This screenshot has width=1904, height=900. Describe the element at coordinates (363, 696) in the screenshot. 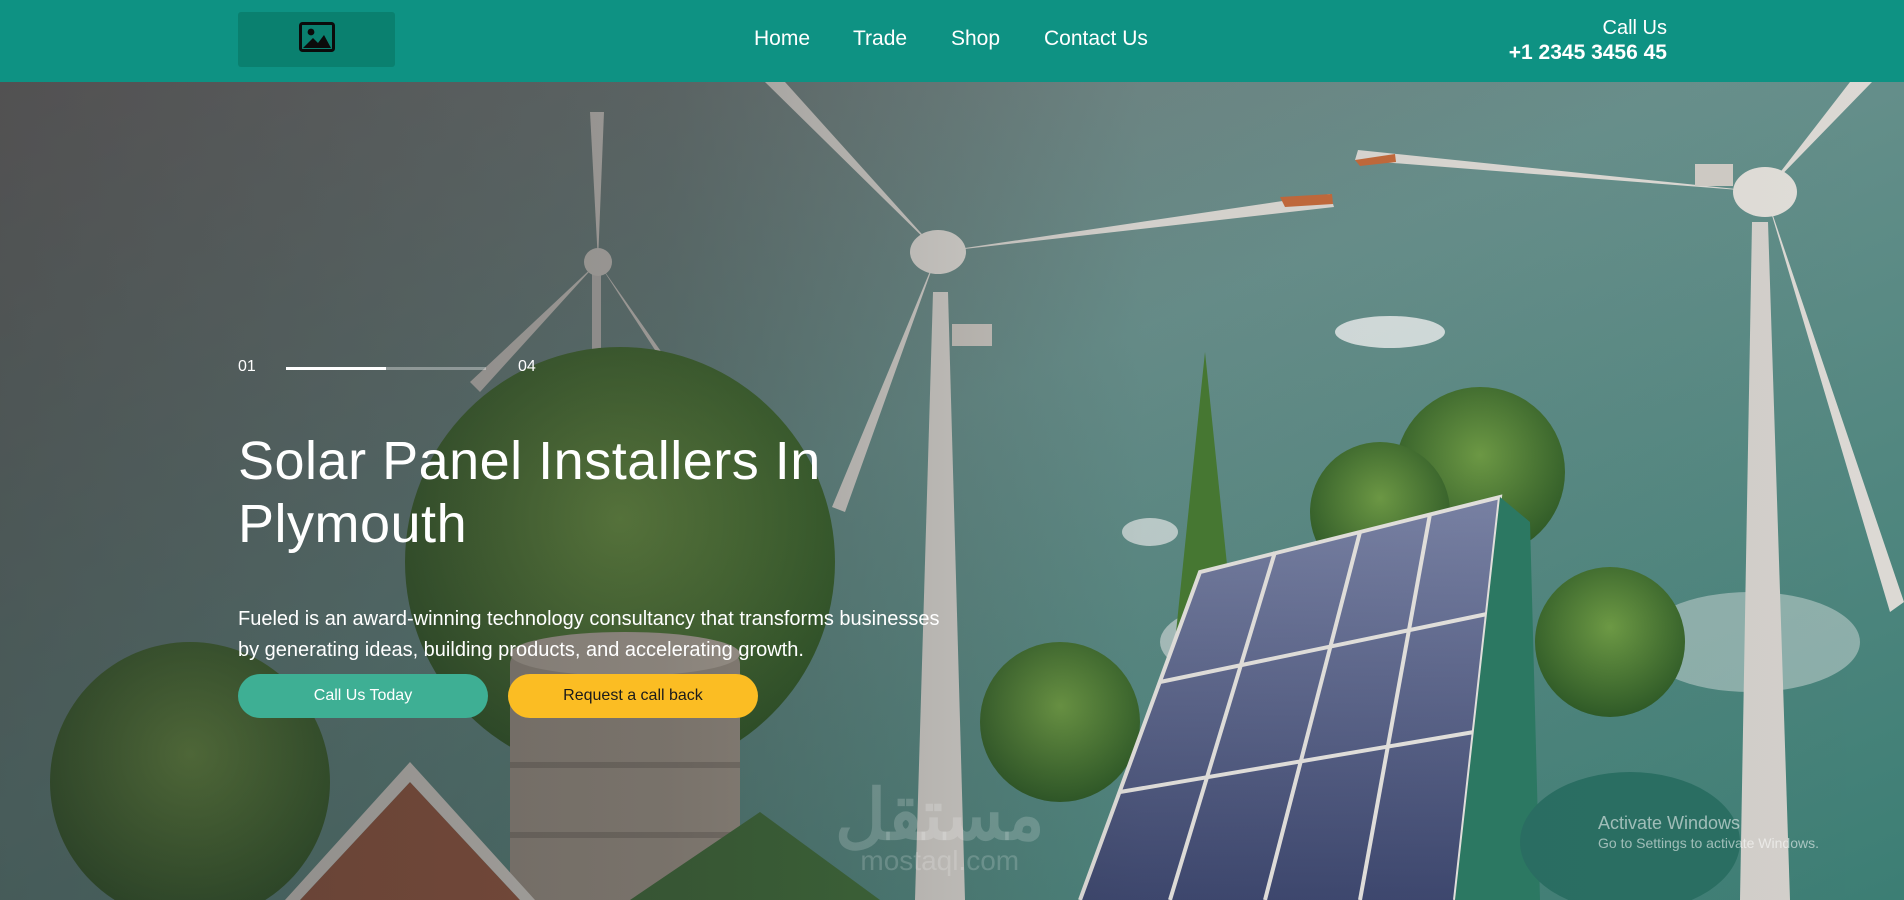

I see `call-us-today-button: Call Us Today` at that location.